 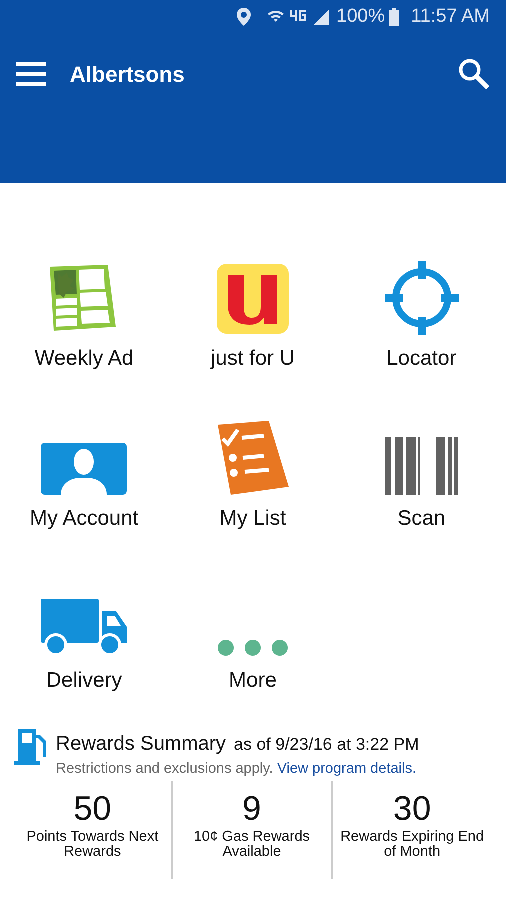 What do you see at coordinates (474, 74) in the screenshot?
I see `search-icon` at bounding box center [474, 74].